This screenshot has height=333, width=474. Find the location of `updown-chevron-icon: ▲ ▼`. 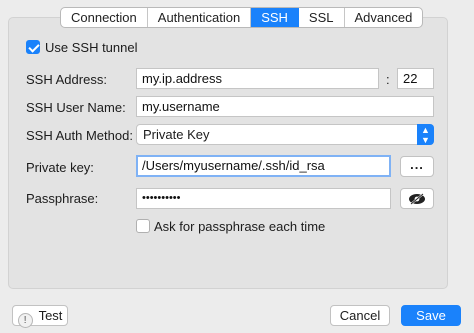

updown-chevron-icon: ▲ ▼ is located at coordinates (425, 134).